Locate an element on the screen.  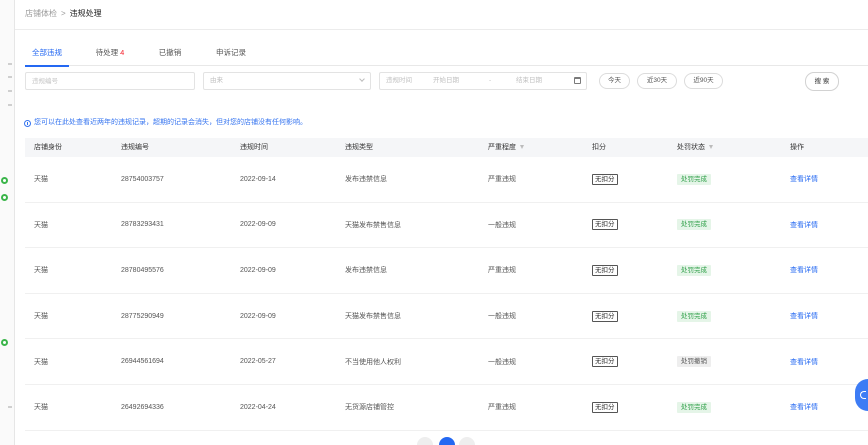
tab-label: 申诉记录 is located at coordinates (231, 52).